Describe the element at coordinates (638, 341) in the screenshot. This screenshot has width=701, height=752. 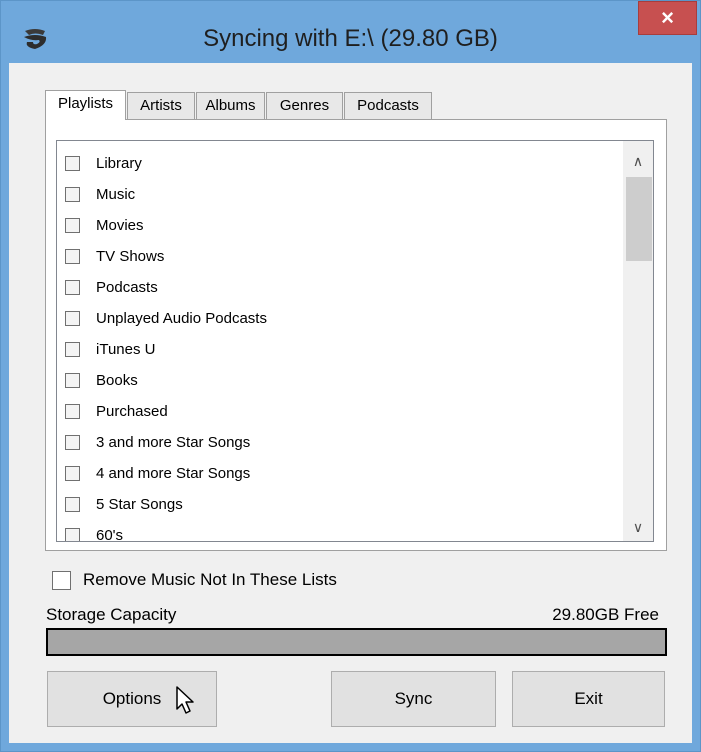
I see `list-scrollbar: ∧ ∨` at that location.